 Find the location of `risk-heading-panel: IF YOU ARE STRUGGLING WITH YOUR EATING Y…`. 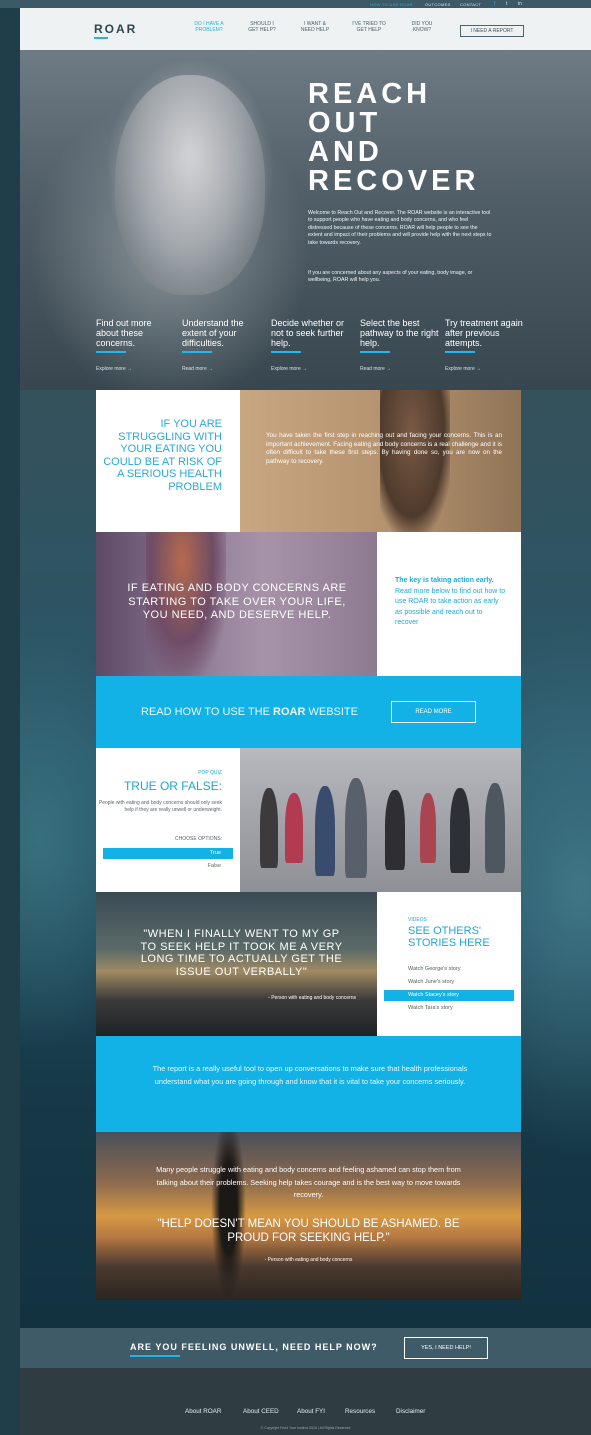

risk-heading-panel: IF YOU ARE STRUGGLING WITH YOUR EATING Y… is located at coordinates (168, 461).